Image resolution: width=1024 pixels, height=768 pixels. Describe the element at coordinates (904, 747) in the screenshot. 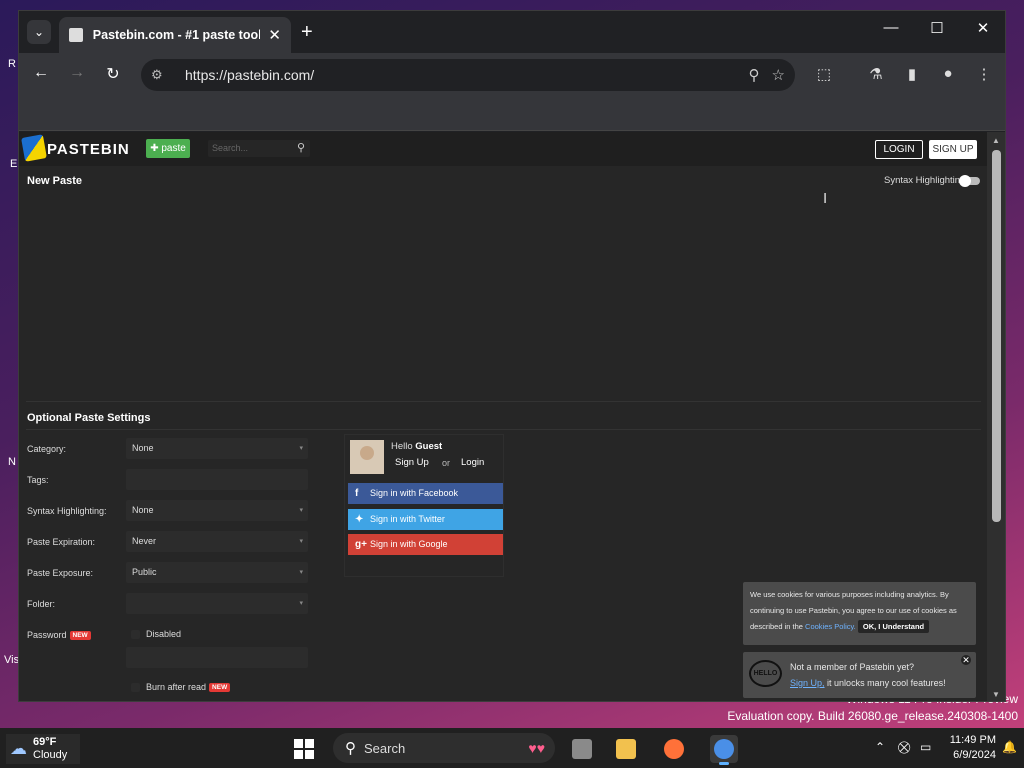

I see `tray-network-icon: ⛒` at that location.